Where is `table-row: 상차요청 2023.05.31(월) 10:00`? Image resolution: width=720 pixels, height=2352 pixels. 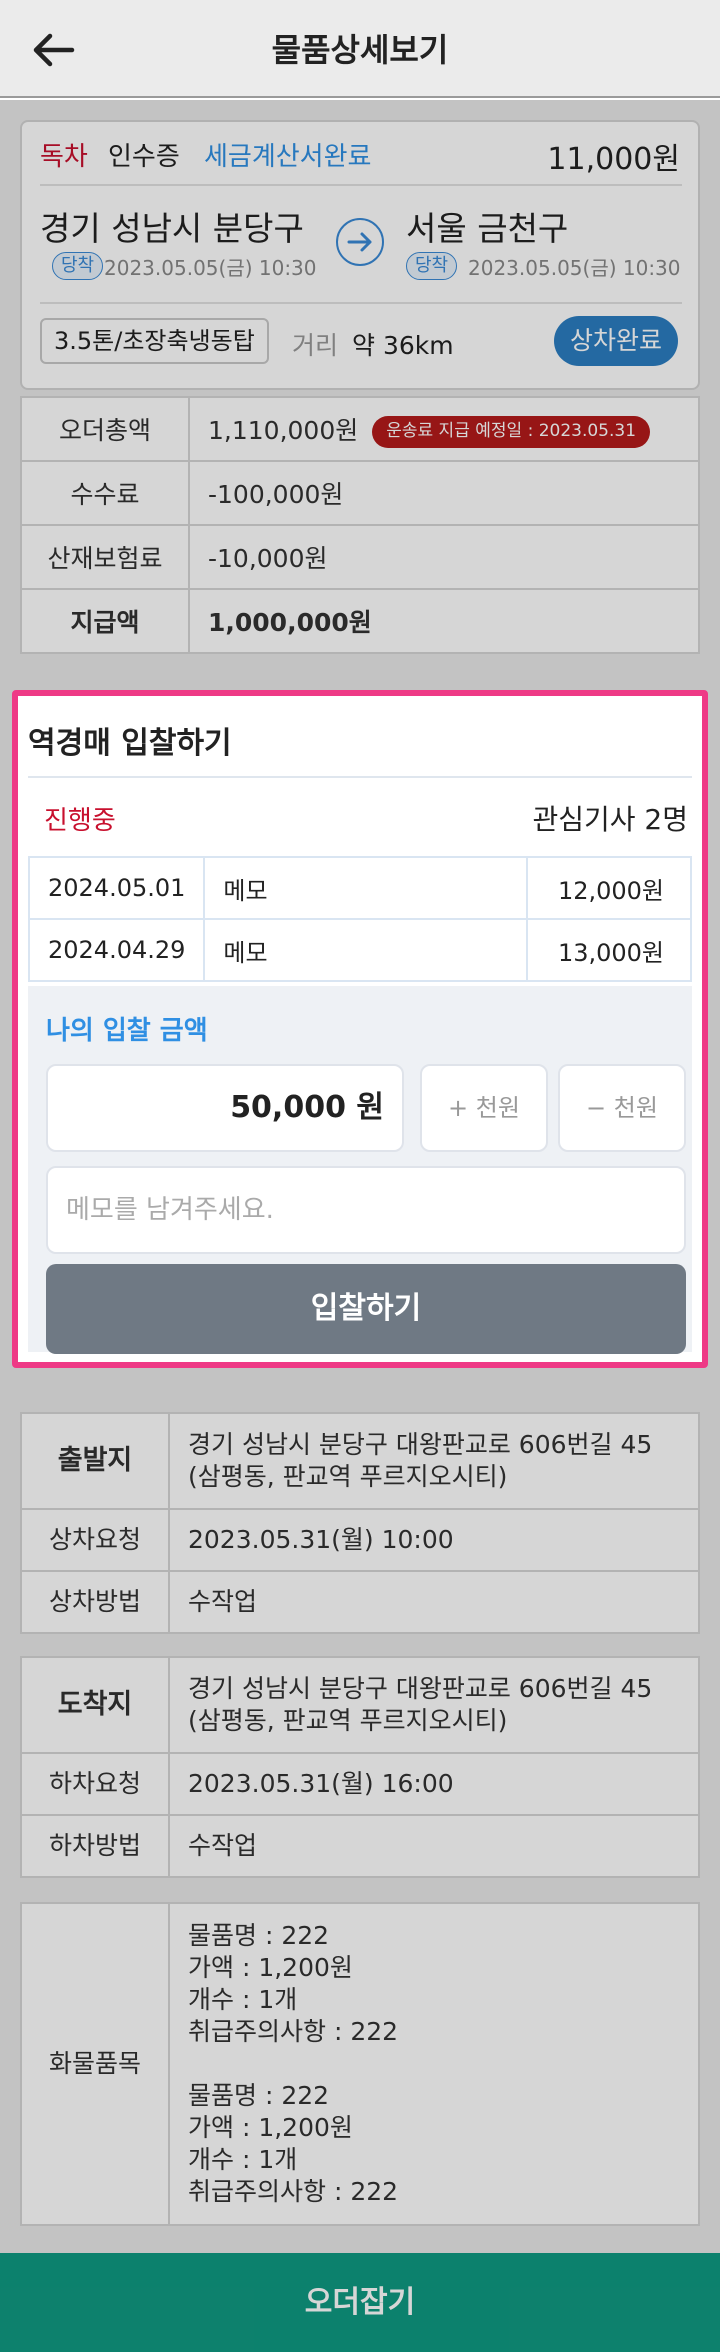 table-row: 상차요청 2023.05.31(월) 10:00 is located at coordinates (360, 1540).